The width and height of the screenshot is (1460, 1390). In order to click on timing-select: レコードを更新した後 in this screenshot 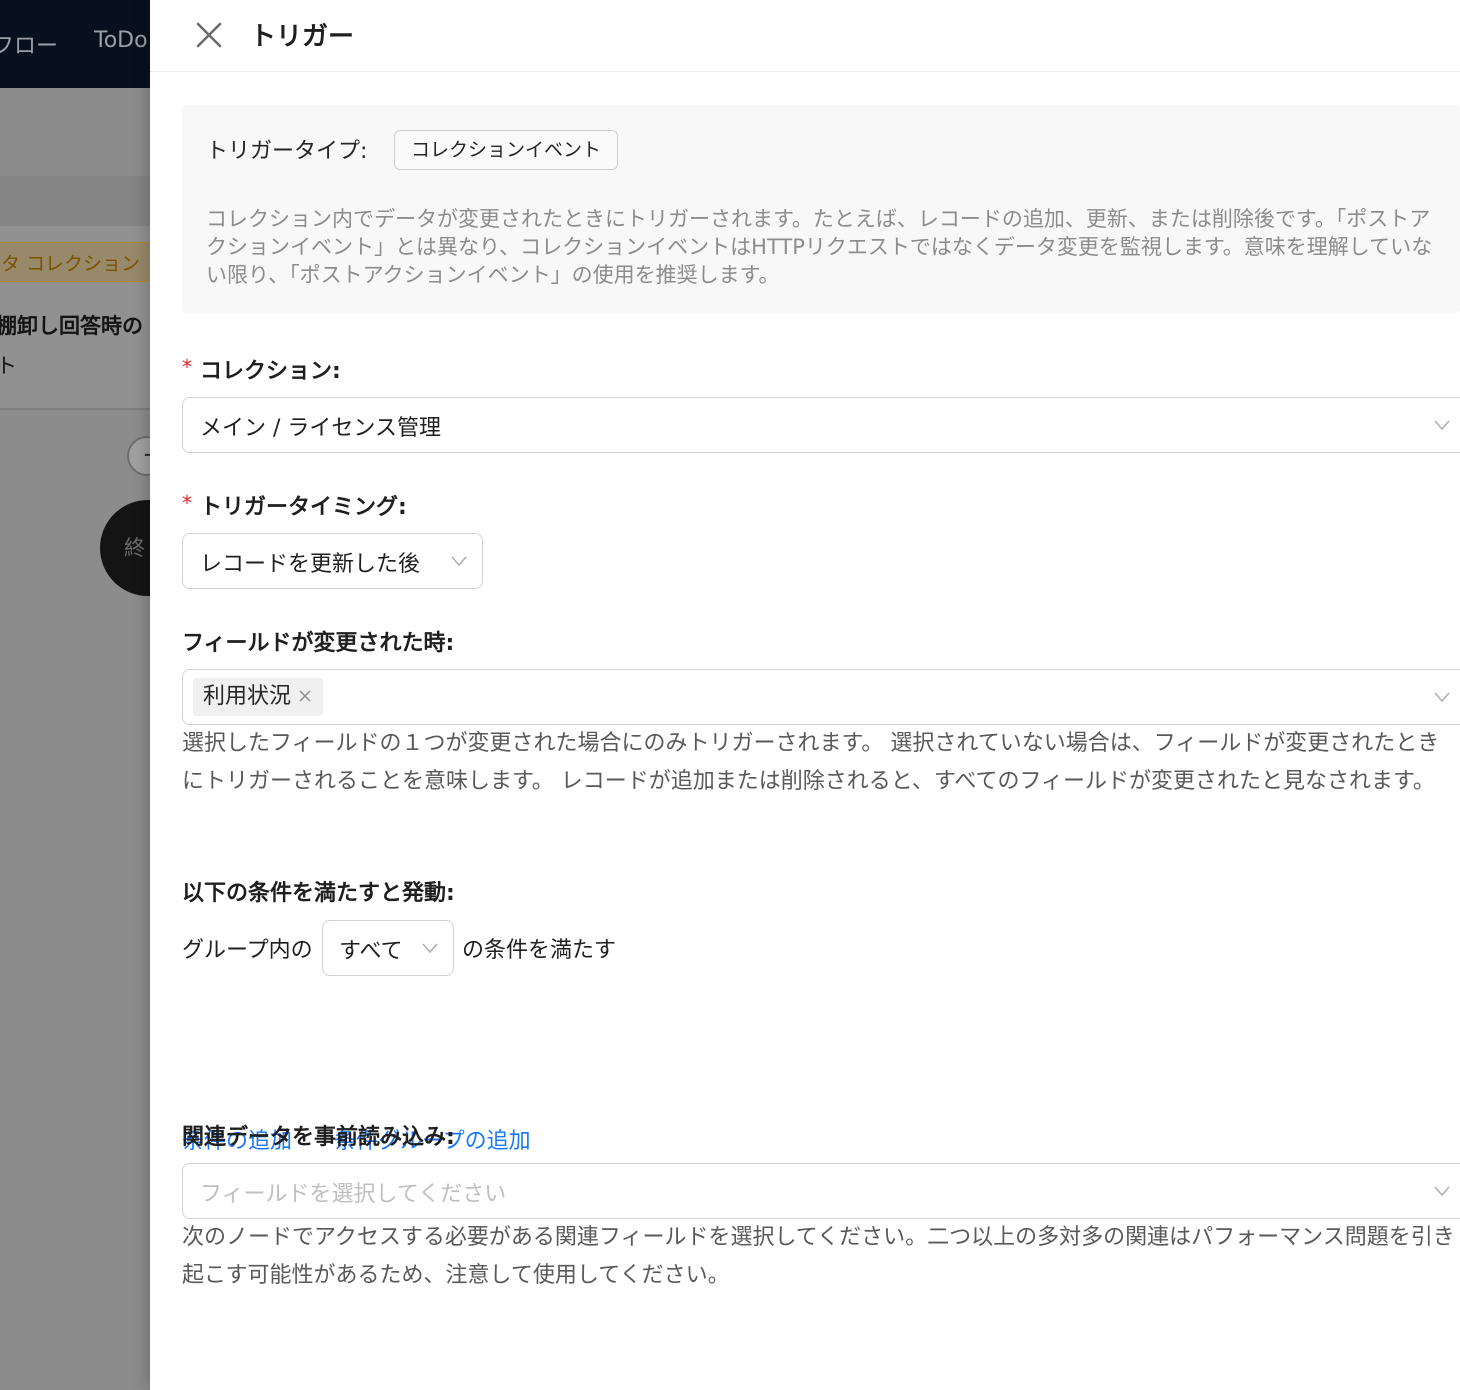, I will do `click(332, 561)`.